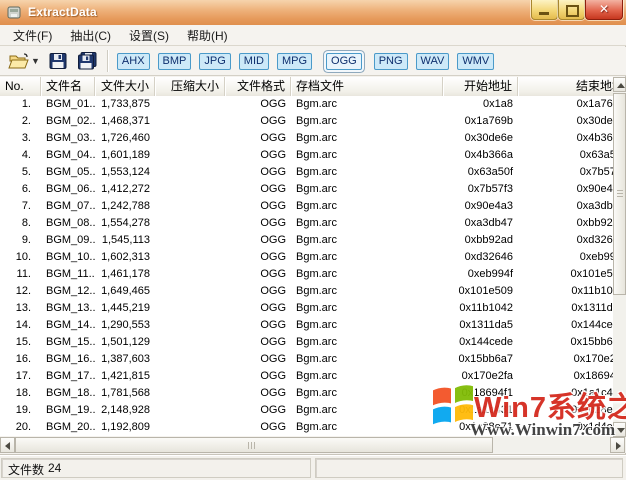 This screenshot has width=626, height=480. Describe the element at coordinates (125, 155) in the screenshot. I see `cell-size: 1,601,189` at that location.